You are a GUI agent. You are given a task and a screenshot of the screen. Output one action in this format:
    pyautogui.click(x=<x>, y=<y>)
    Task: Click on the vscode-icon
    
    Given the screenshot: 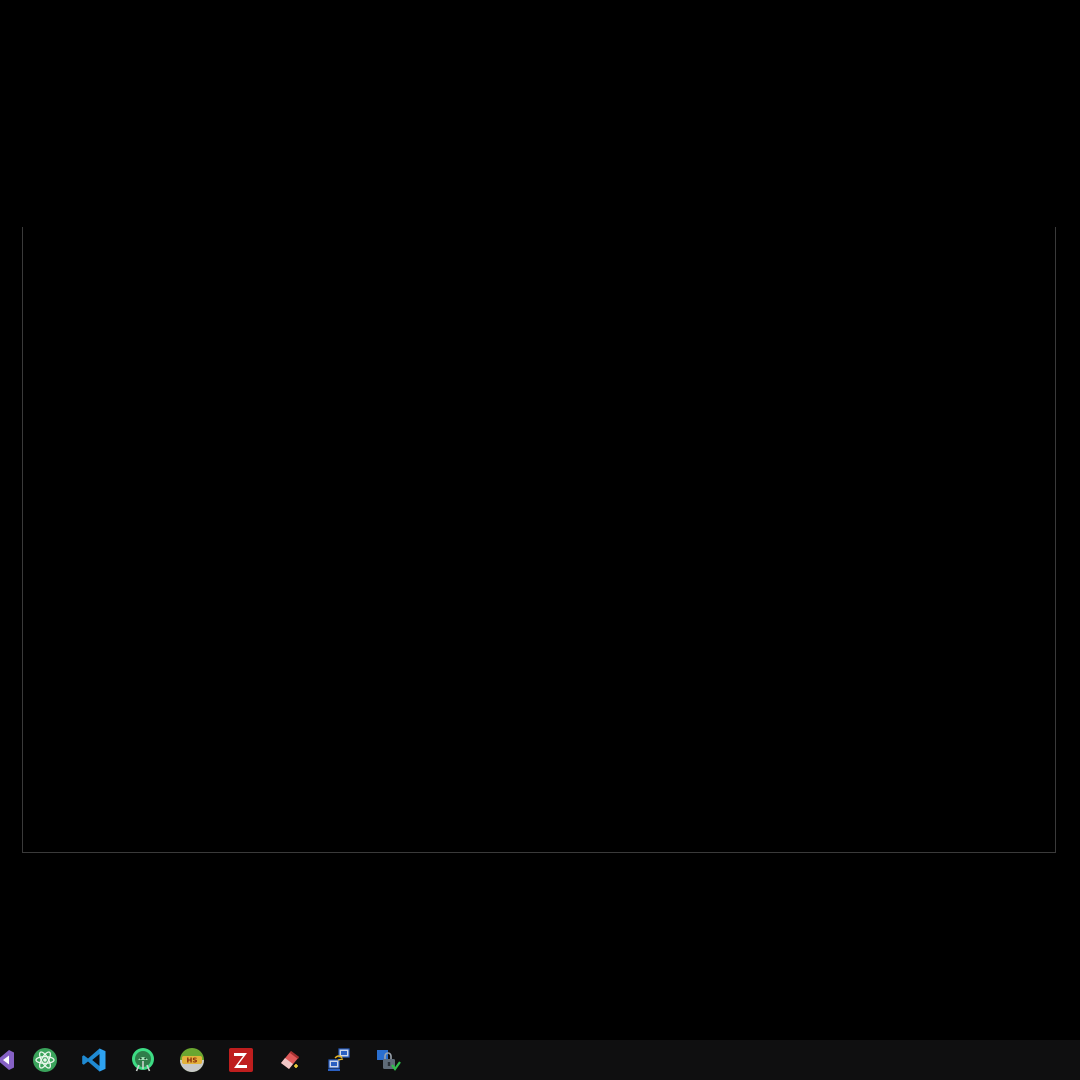 What is the action you would take?
    pyautogui.click(x=94, y=1060)
    